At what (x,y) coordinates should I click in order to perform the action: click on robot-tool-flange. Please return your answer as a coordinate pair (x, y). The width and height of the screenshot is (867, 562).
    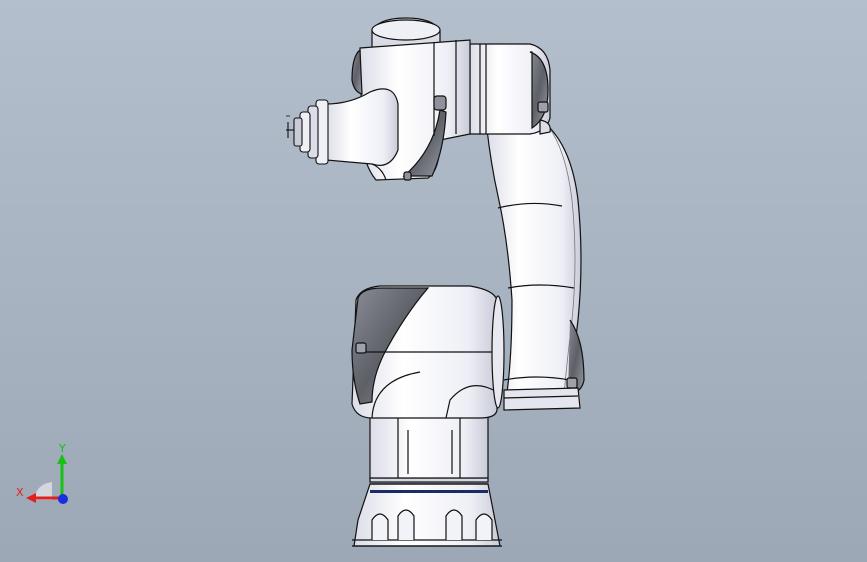
    Looking at the image, I should click on (307, 132).